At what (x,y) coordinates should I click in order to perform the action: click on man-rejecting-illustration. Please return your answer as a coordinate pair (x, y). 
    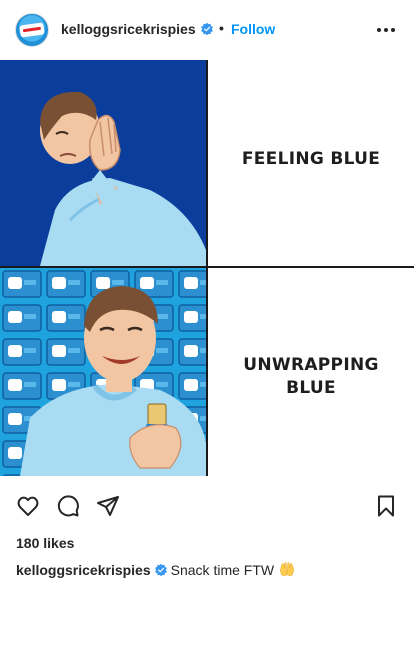
    Looking at the image, I should click on (123, 178).